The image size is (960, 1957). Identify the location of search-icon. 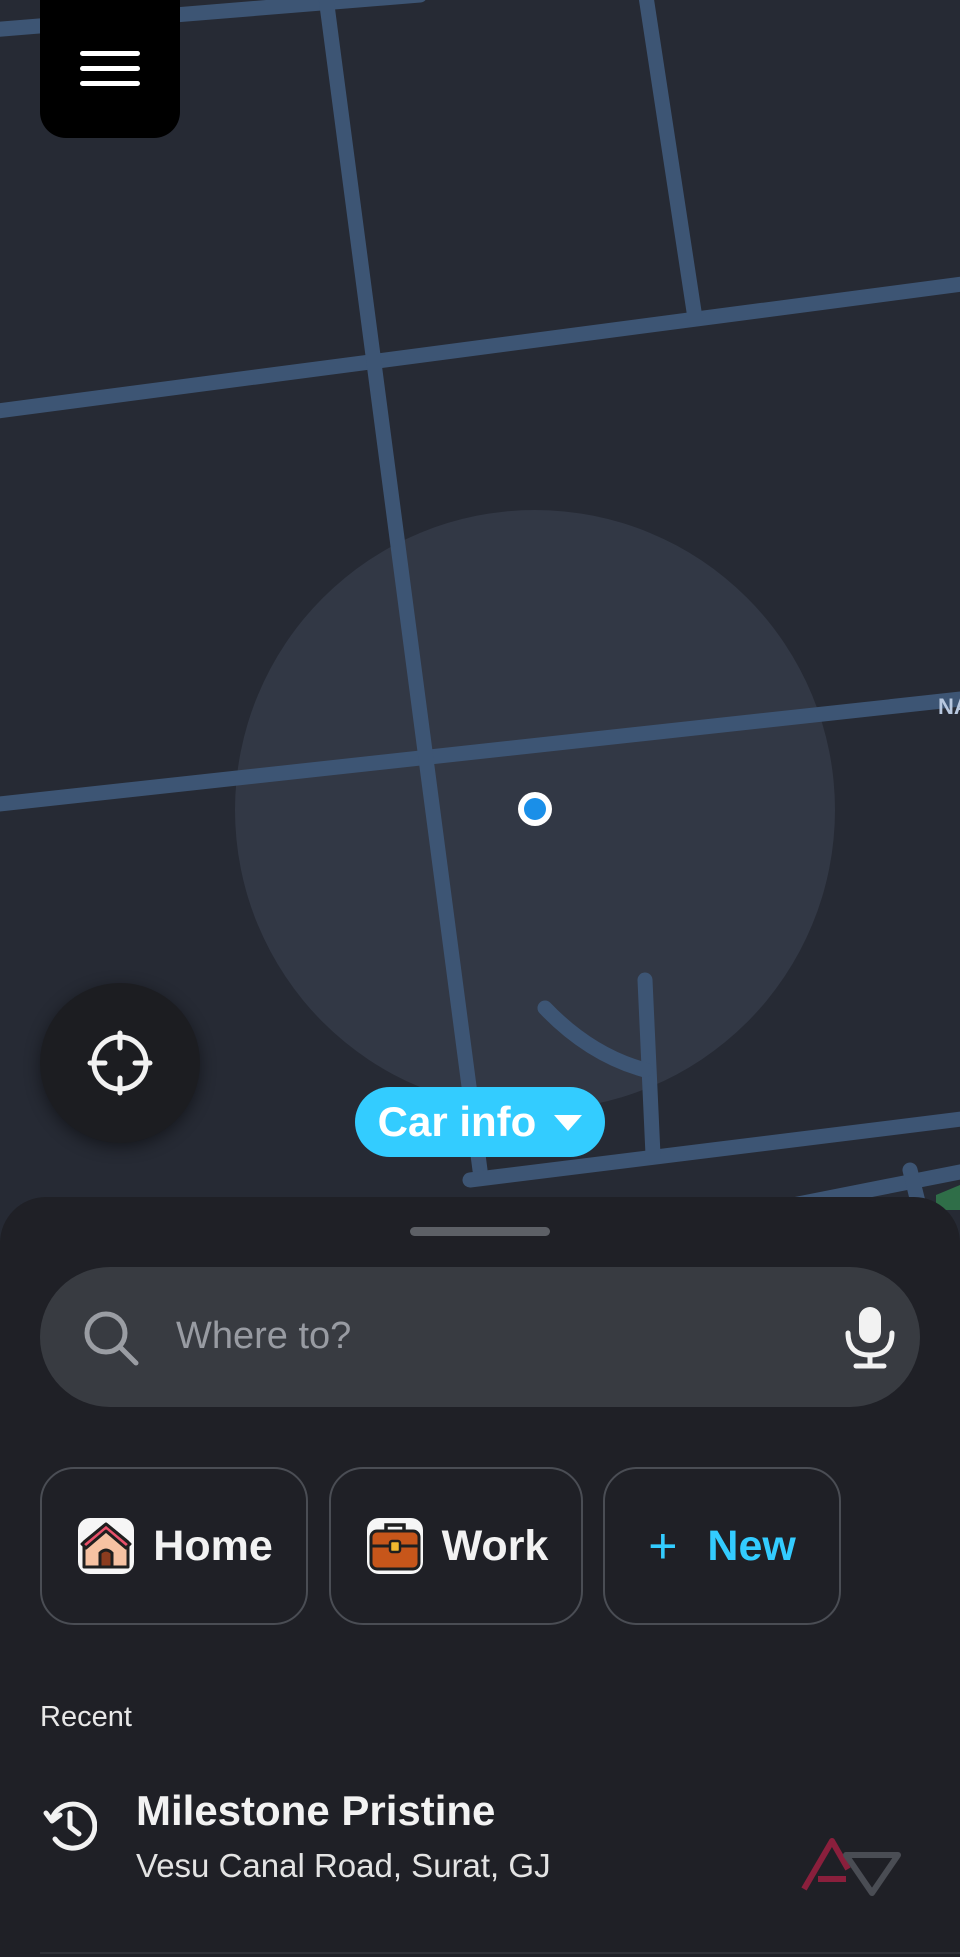
(111, 1338).